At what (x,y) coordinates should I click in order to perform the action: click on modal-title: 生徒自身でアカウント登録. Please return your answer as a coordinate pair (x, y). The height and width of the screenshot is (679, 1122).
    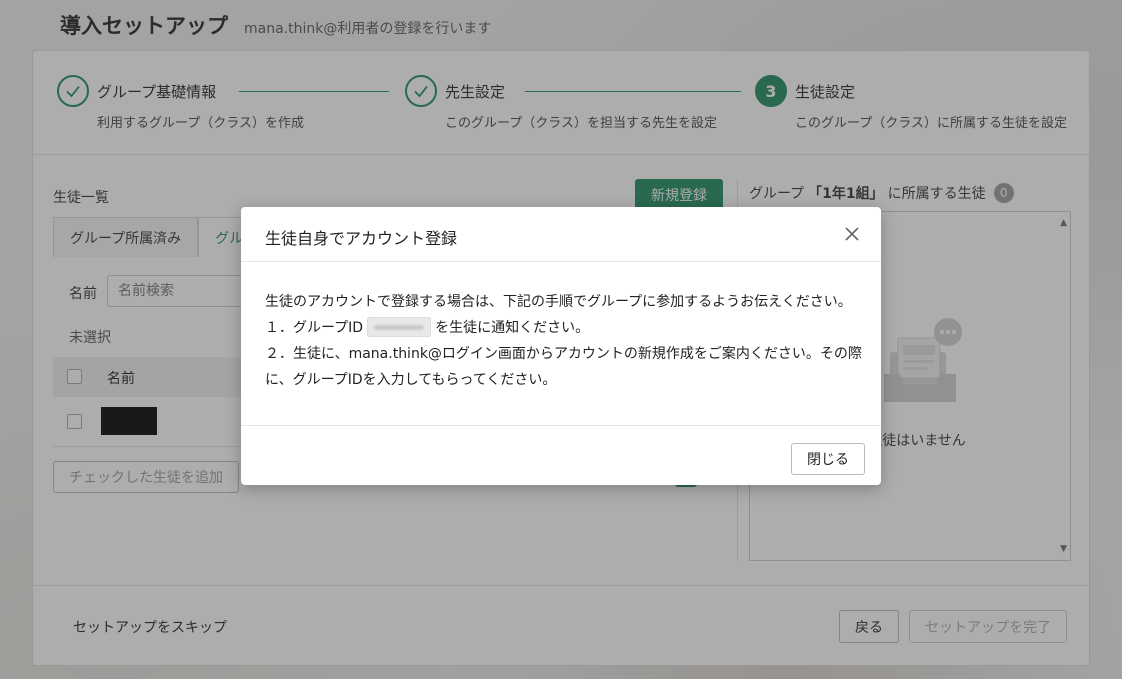
    Looking at the image, I should click on (361, 238).